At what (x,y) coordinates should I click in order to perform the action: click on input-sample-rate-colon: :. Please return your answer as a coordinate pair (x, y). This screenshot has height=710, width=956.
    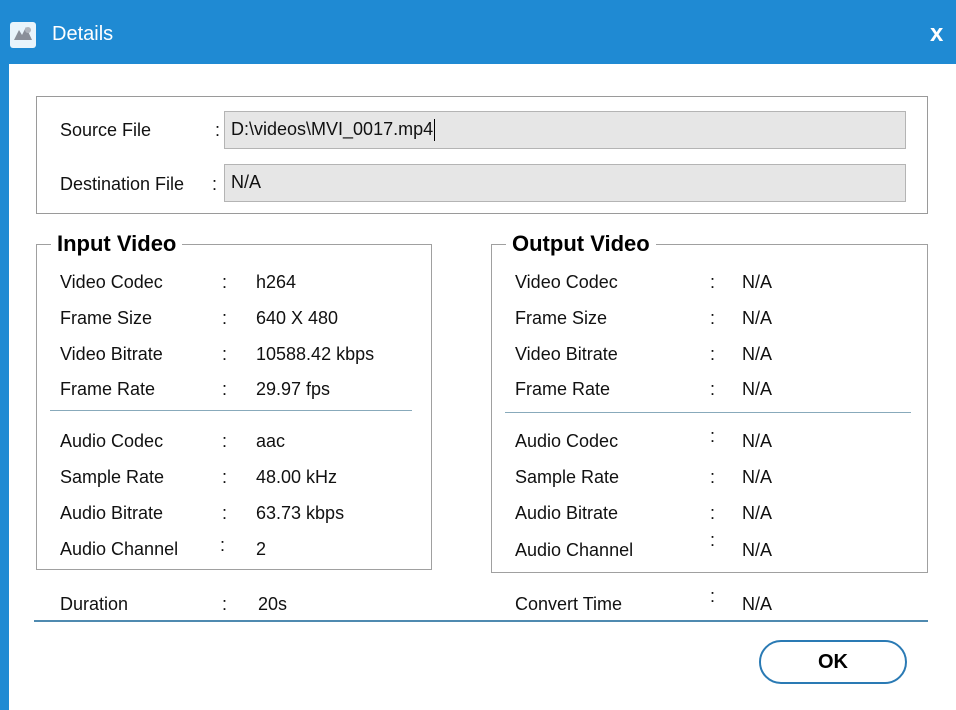
    Looking at the image, I should click on (225, 477).